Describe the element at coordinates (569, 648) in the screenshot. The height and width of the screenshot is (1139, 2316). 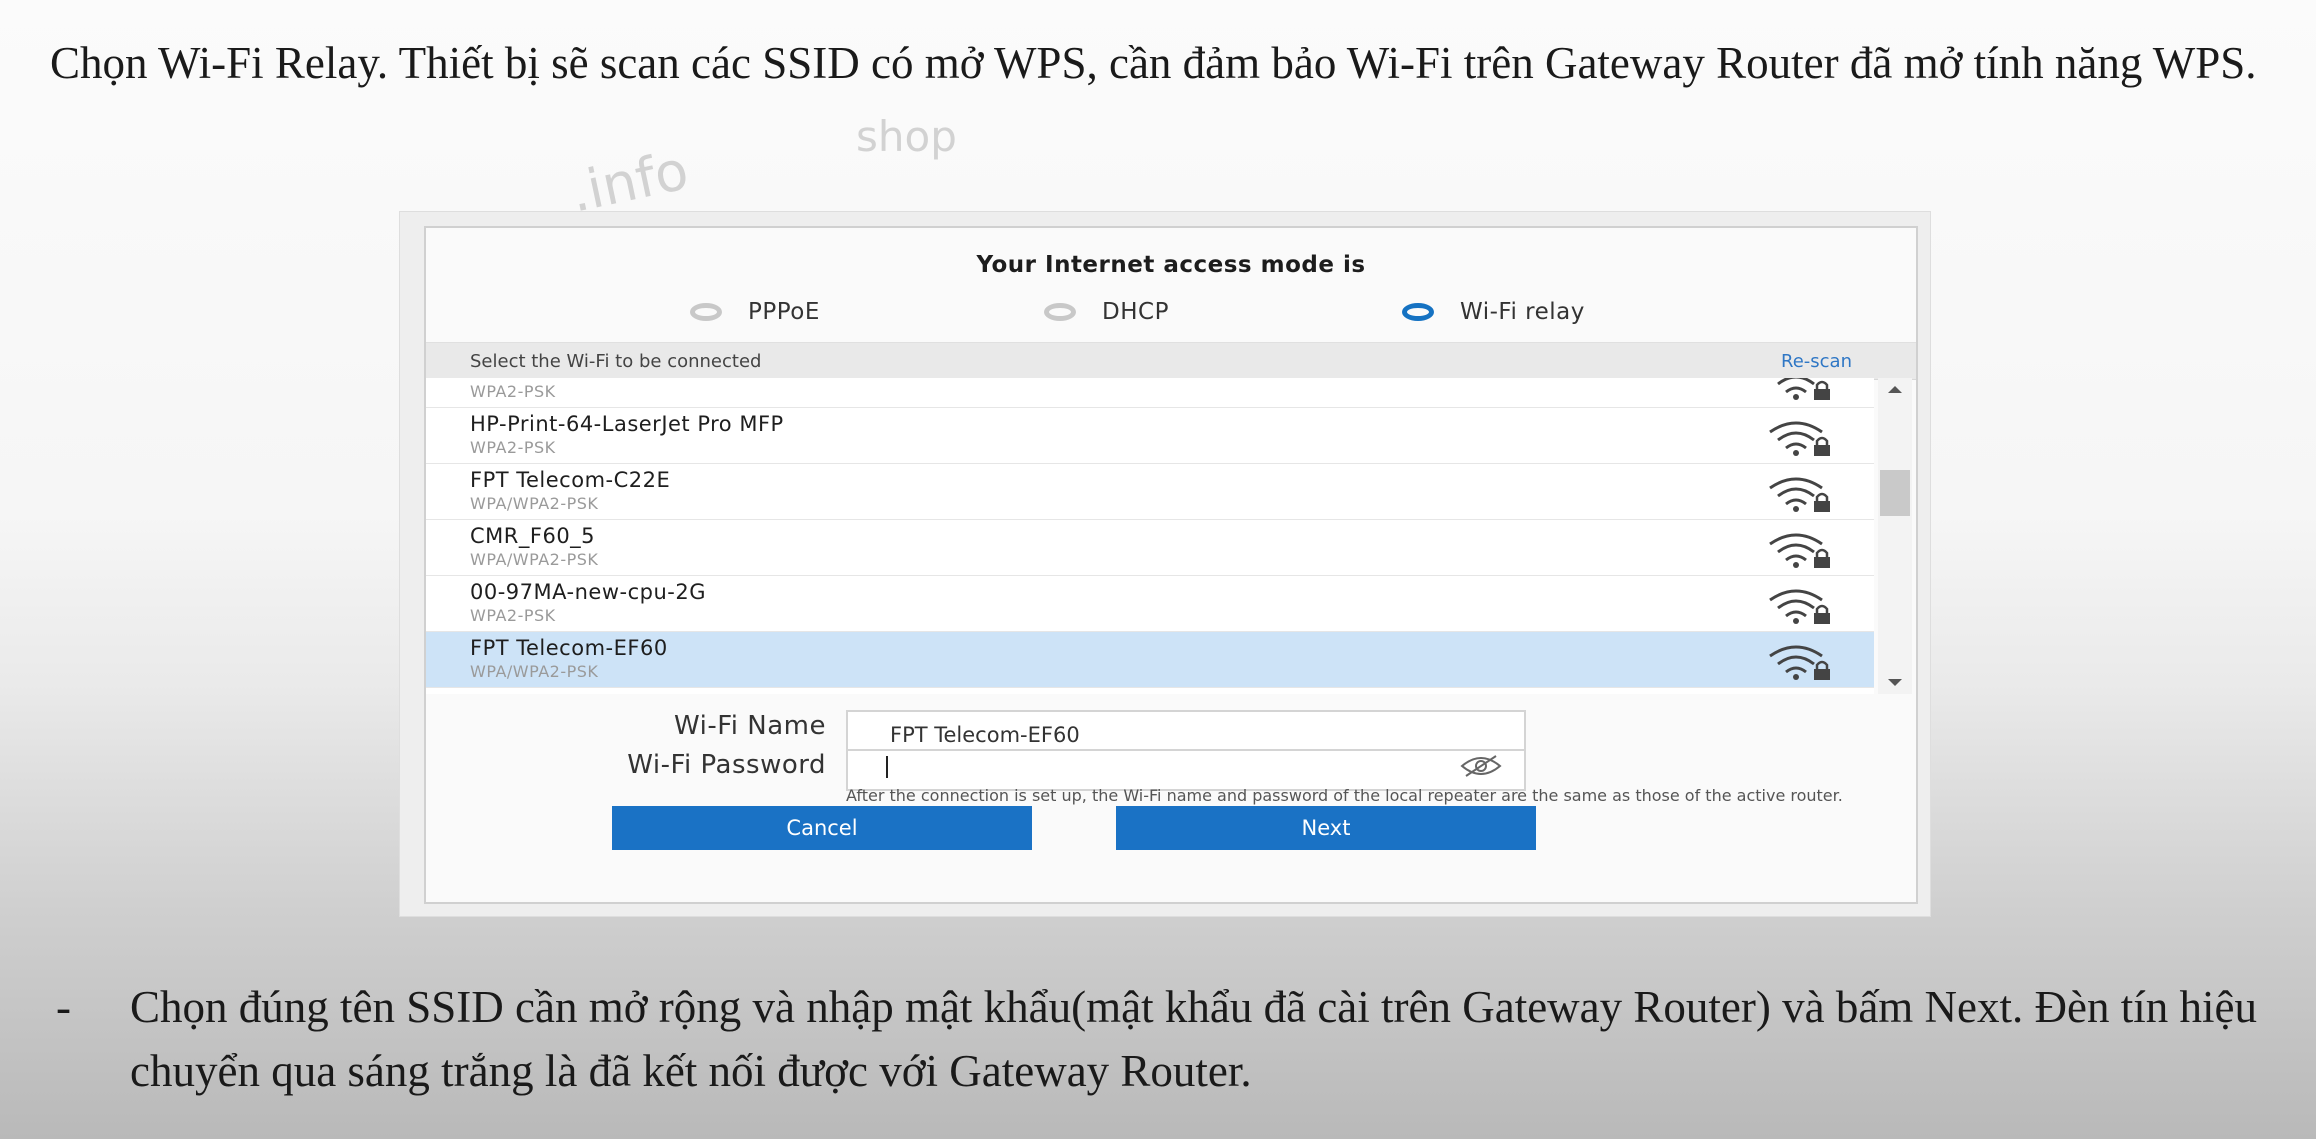
I see `wifi-ssid: FPT Telecom-EF60` at that location.